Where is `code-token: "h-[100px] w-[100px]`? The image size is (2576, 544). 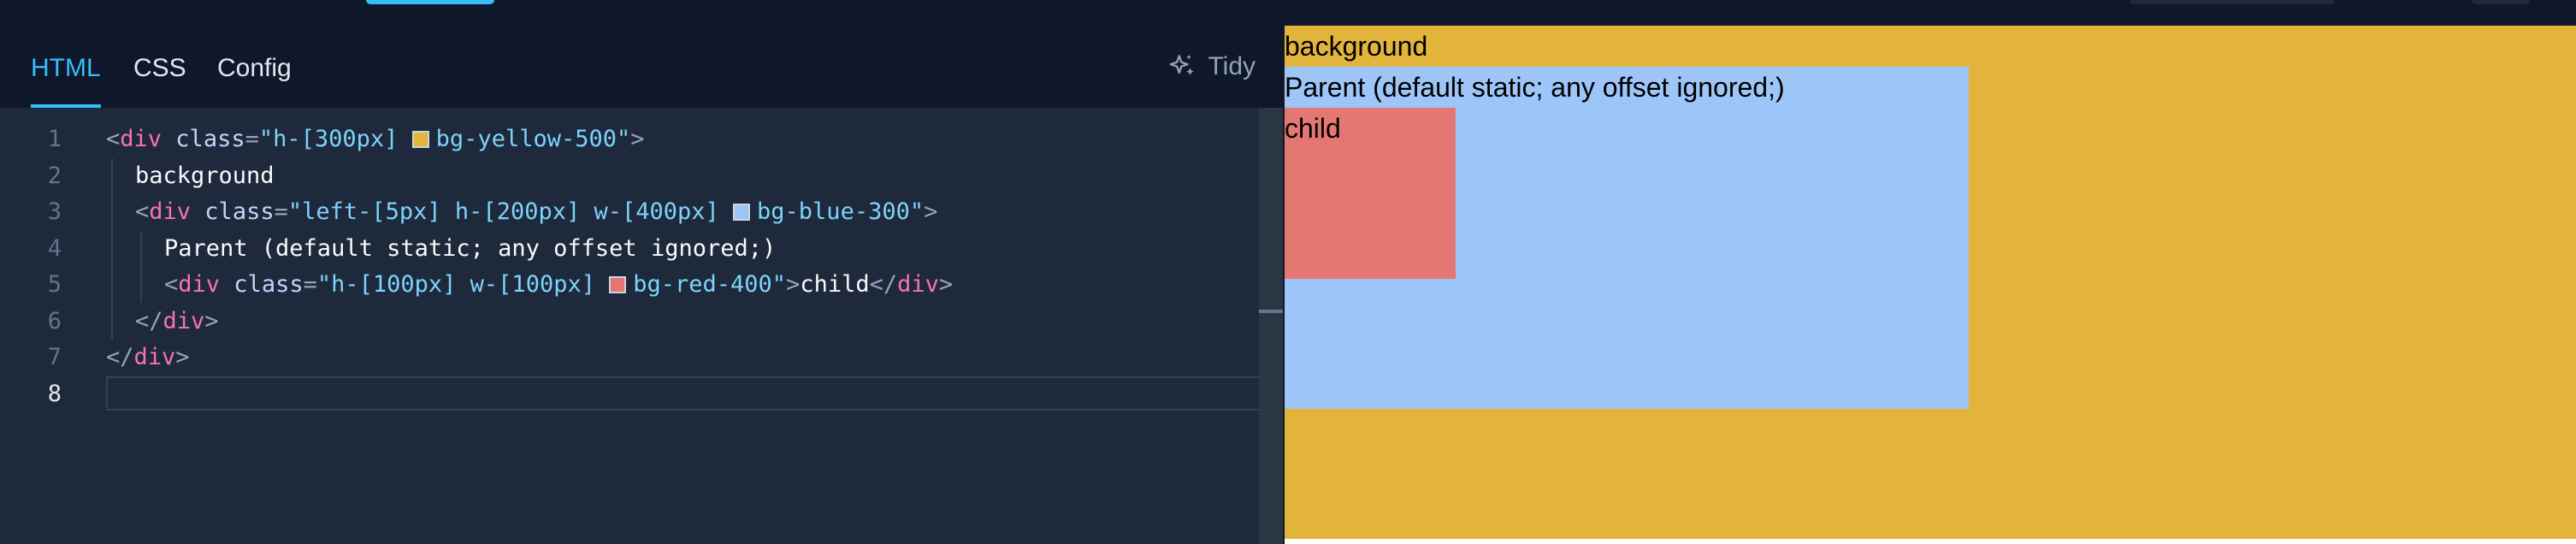 code-token: "h-[100px] w-[100px] is located at coordinates (463, 284).